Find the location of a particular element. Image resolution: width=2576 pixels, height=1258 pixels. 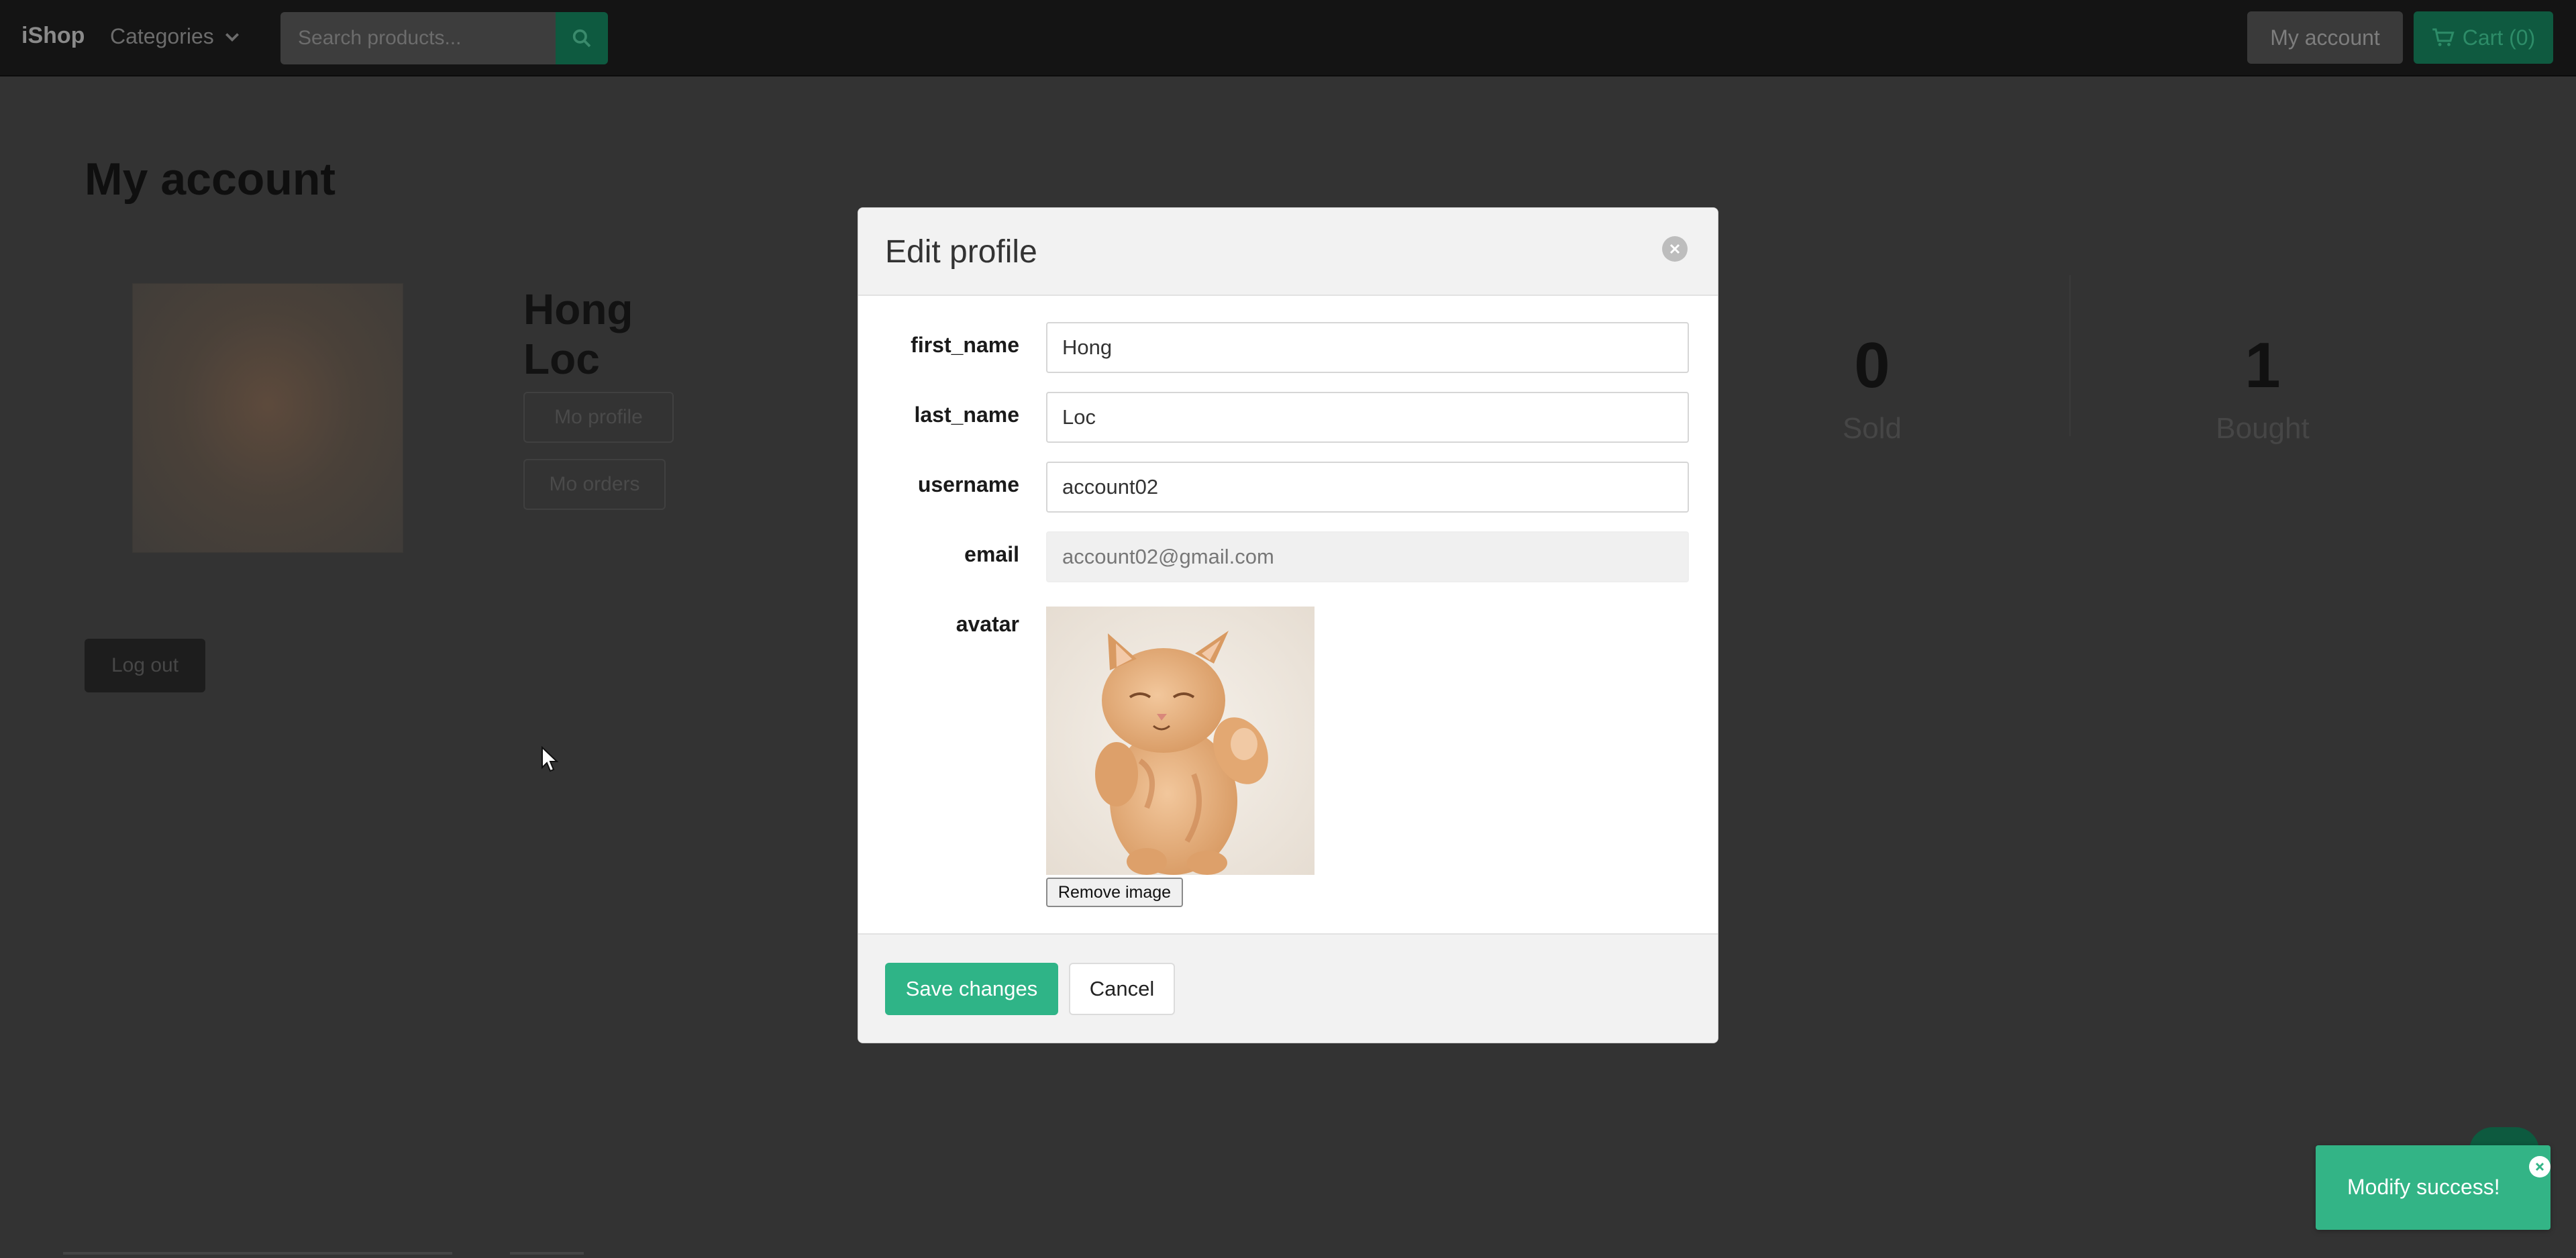

cart-icon is located at coordinates (2443, 37).